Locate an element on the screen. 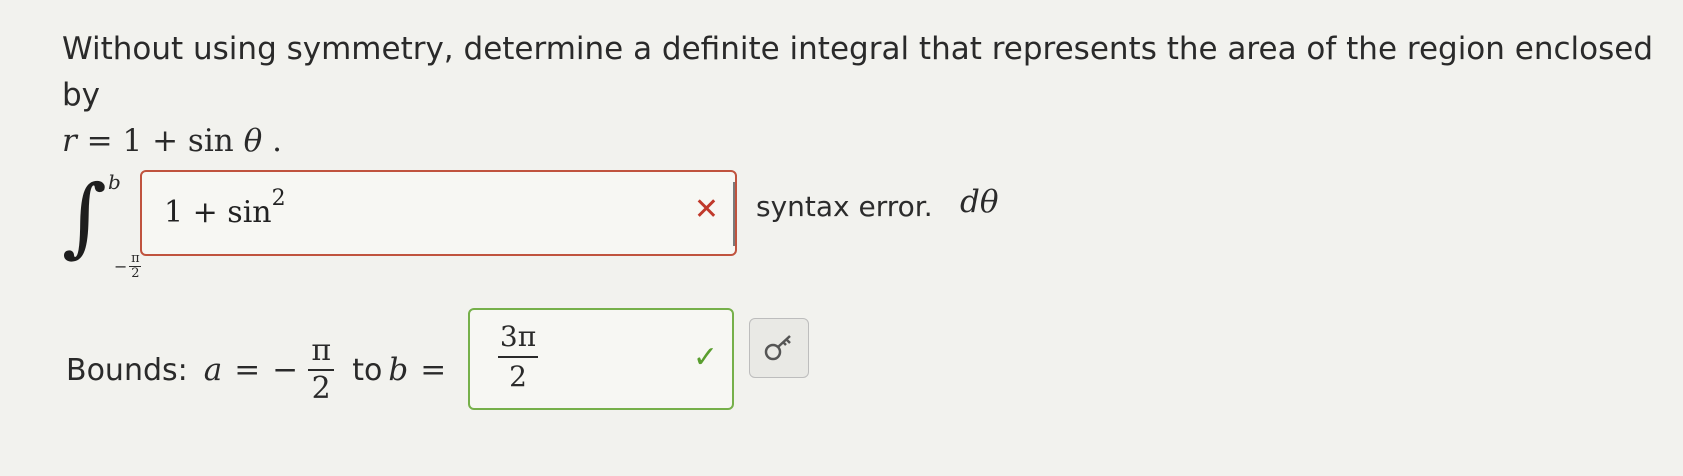 This screenshot has height=476, width=1683. key-button is located at coordinates (779, 348).